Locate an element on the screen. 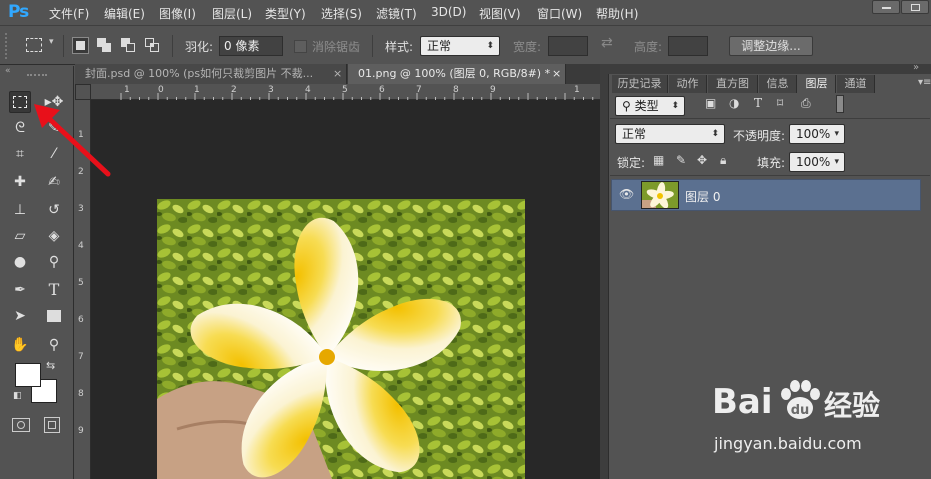 The height and width of the screenshot is (479, 931). tab-channels: 通道 is located at coordinates (856, 84).